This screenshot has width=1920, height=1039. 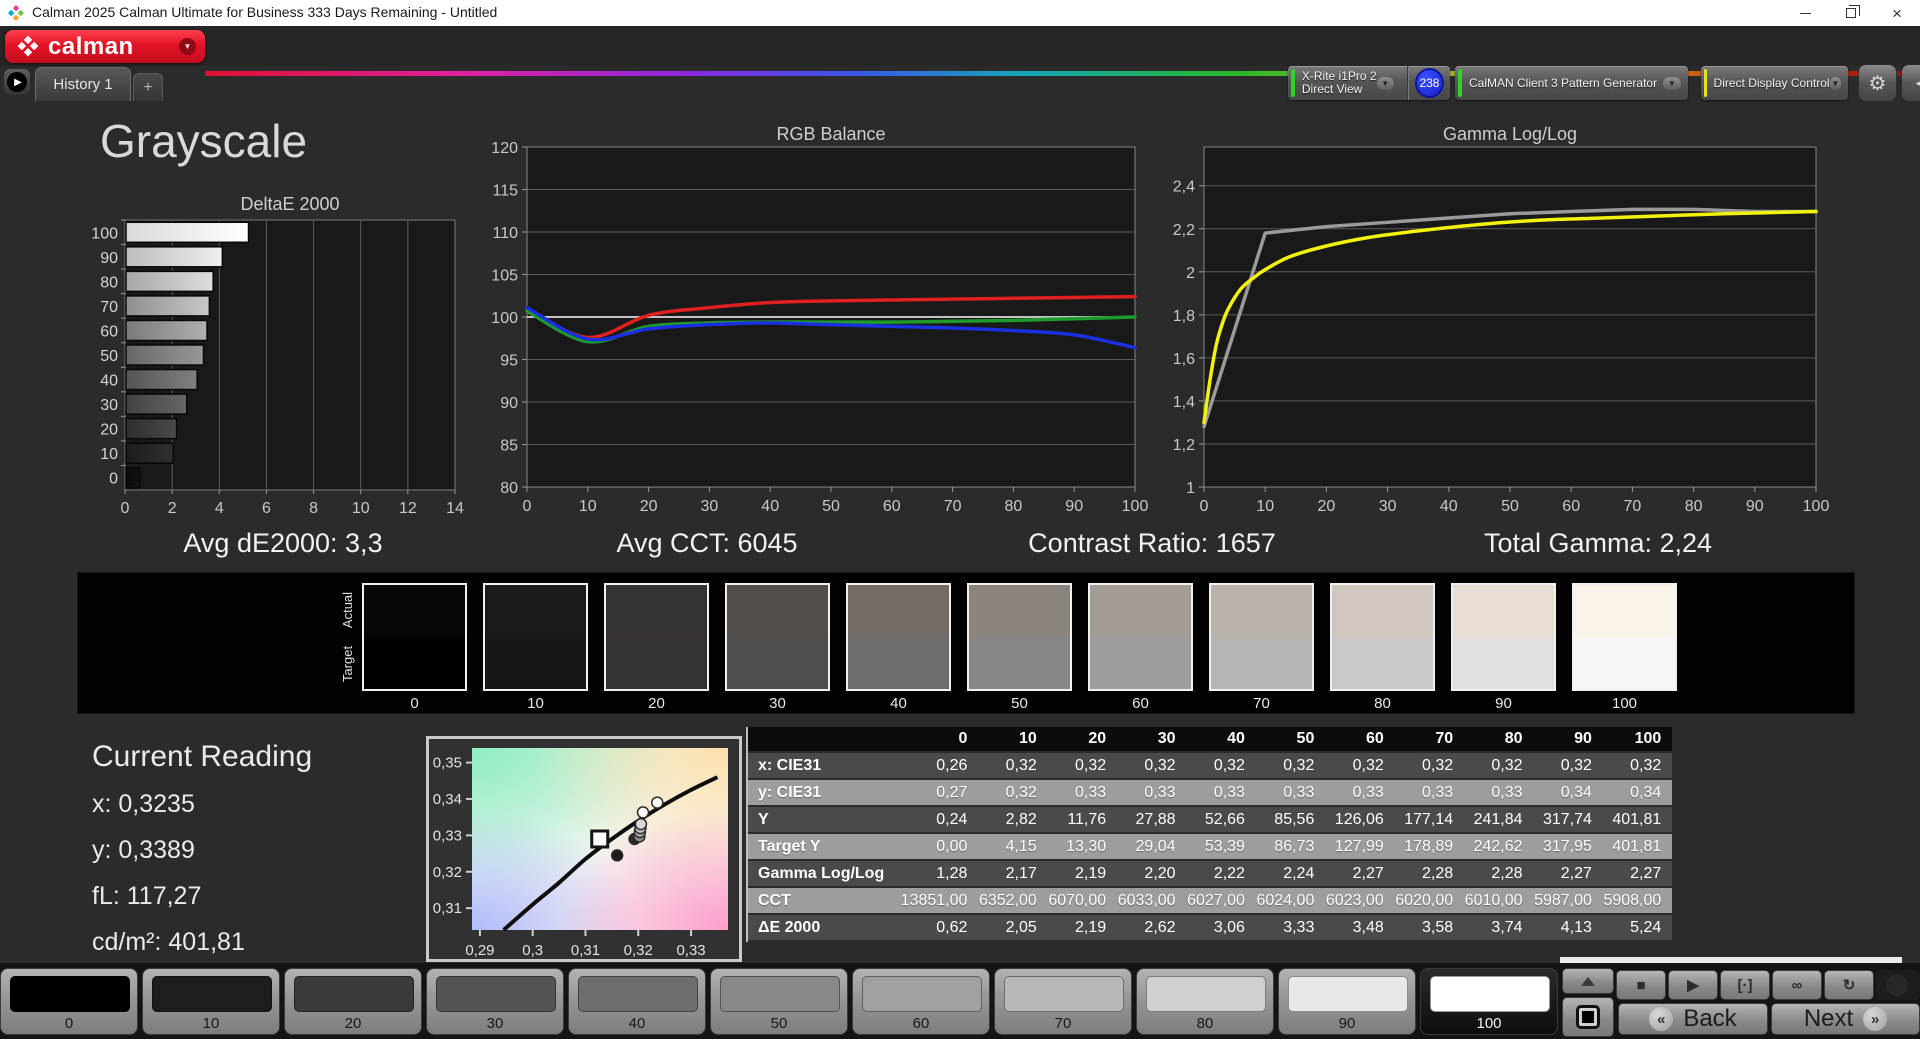 What do you see at coordinates (1897, 13) in the screenshot?
I see `close-icon: ×` at bounding box center [1897, 13].